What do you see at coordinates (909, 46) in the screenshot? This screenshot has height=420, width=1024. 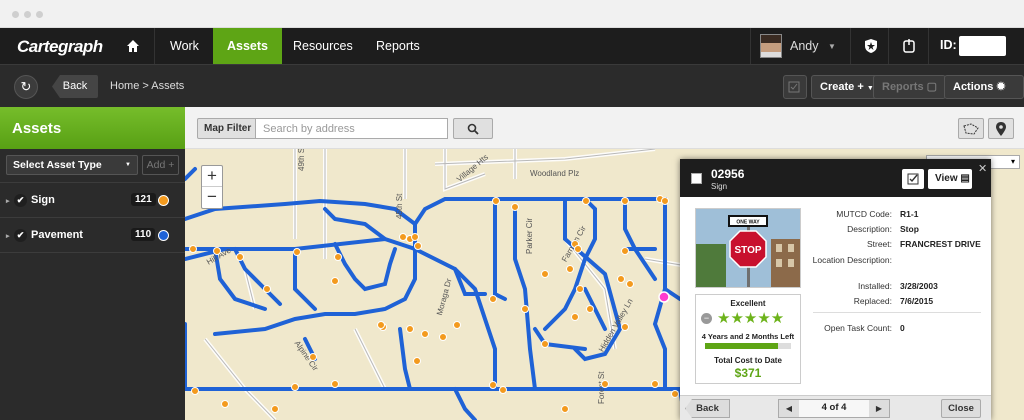 I see `logout-icon` at bounding box center [909, 46].